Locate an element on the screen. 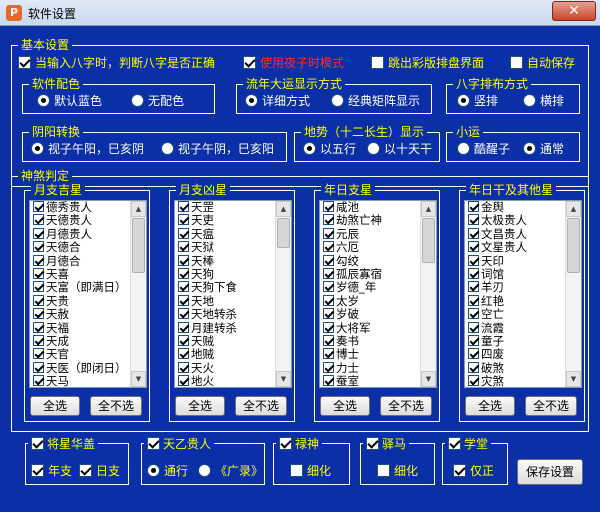 This screenshot has height=512, width=600. list-item: 劫煞亡神 is located at coordinates (378, 220).